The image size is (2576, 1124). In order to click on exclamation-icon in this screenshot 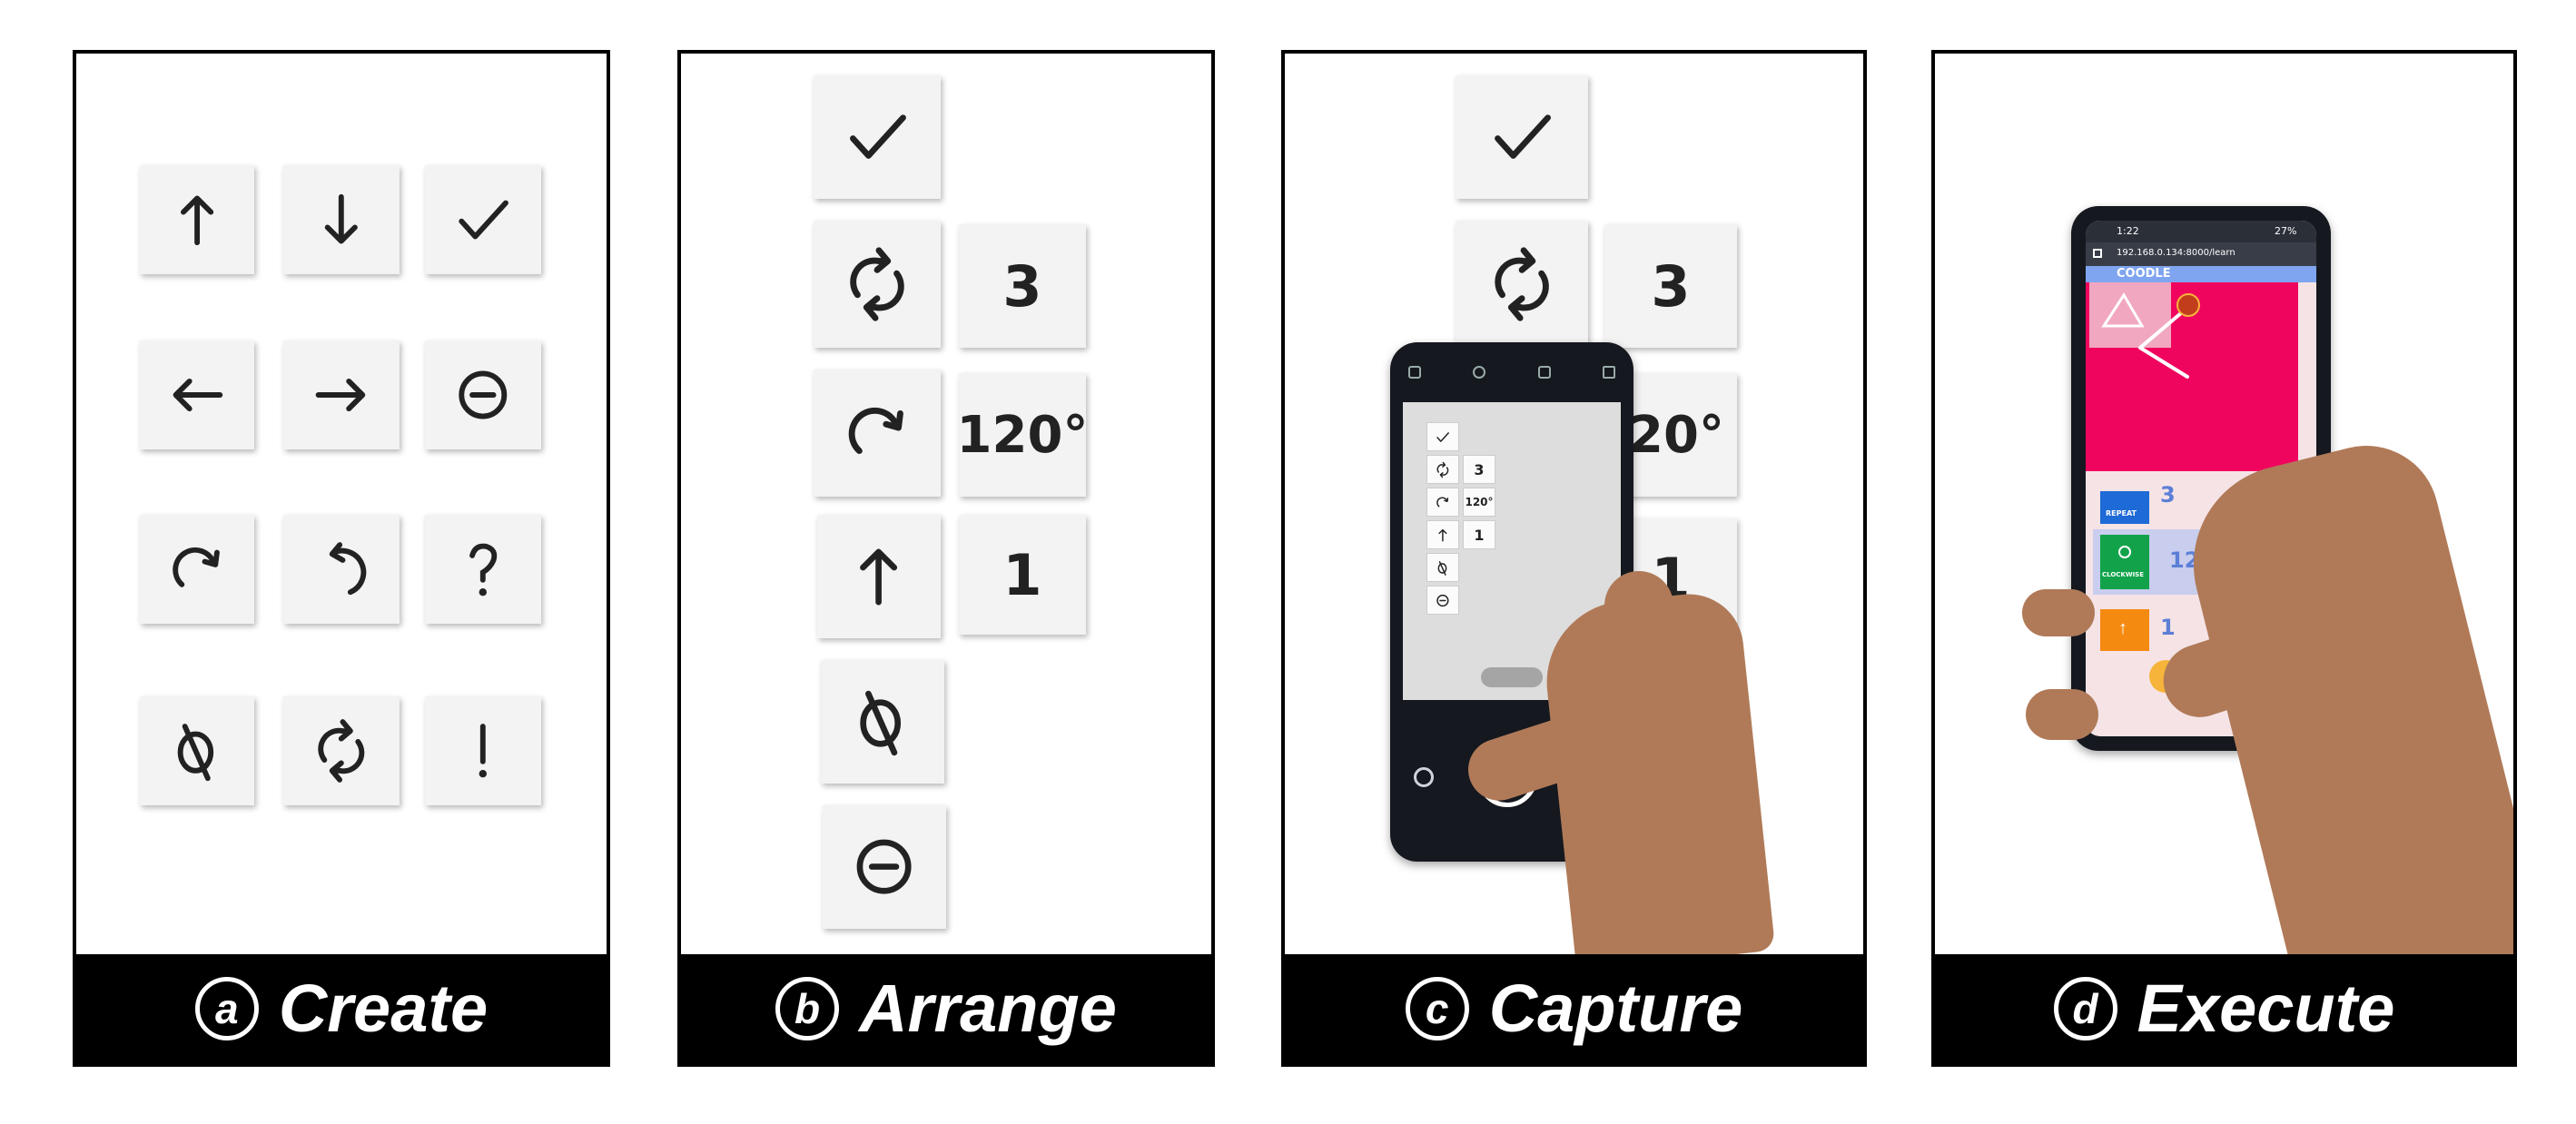, I will do `click(483, 751)`.